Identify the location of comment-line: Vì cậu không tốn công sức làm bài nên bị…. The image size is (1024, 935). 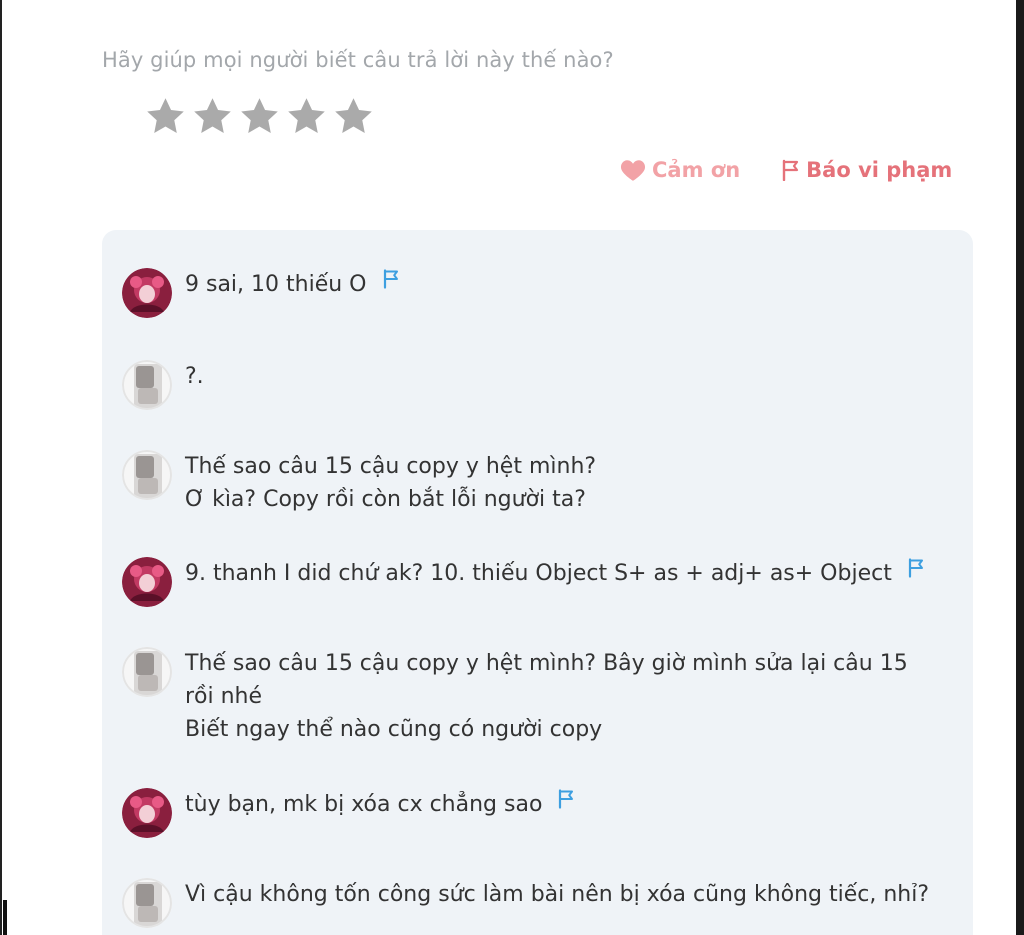
(557, 894).